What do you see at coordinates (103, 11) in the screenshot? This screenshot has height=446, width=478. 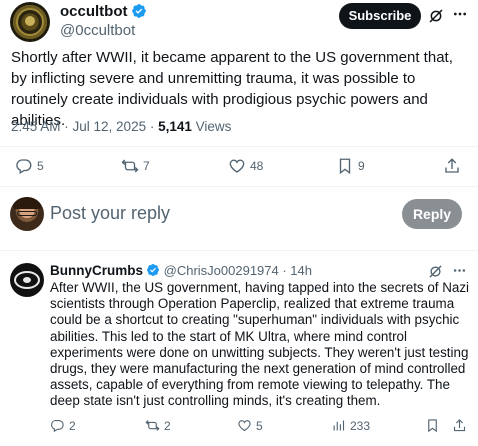 I see `author-display-name: occultbot` at bounding box center [103, 11].